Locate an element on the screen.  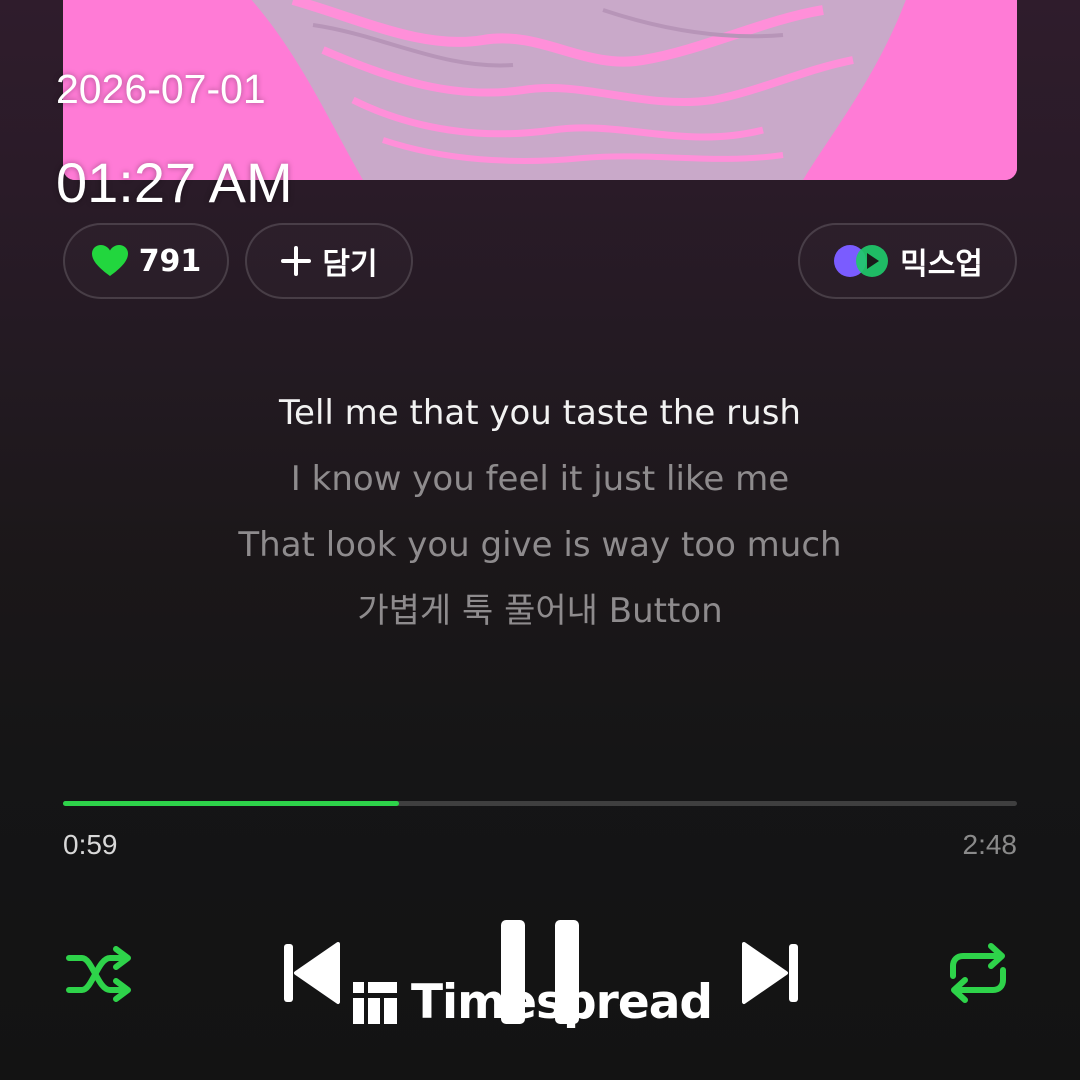
overlay-date: 2026-07-01 is located at coordinates (161, 89).